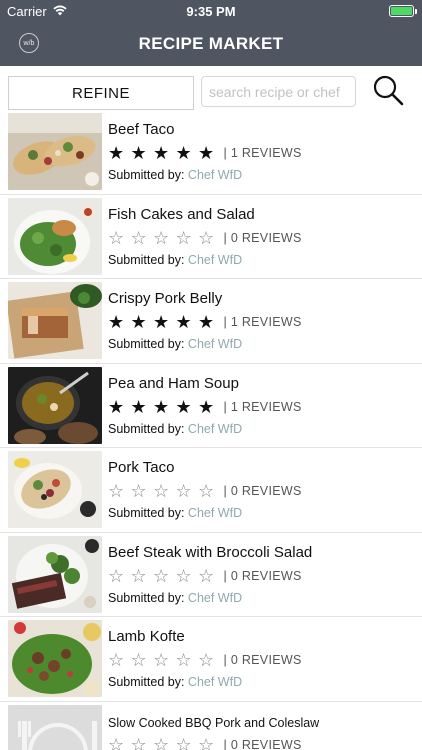 This screenshot has height=750, width=422. Describe the element at coordinates (55, 236) in the screenshot. I see `fish-cakes-photo` at that location.